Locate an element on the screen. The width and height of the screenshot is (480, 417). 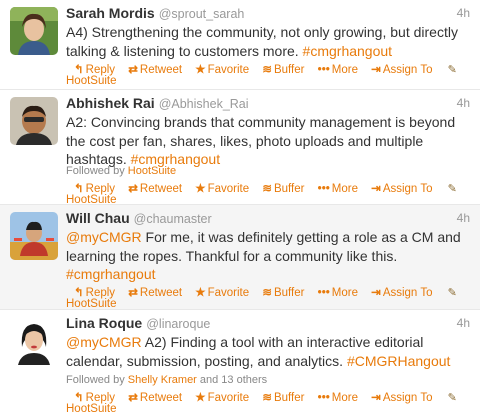
author-name: Abhishek Rai is located at coordinates (110, 103).